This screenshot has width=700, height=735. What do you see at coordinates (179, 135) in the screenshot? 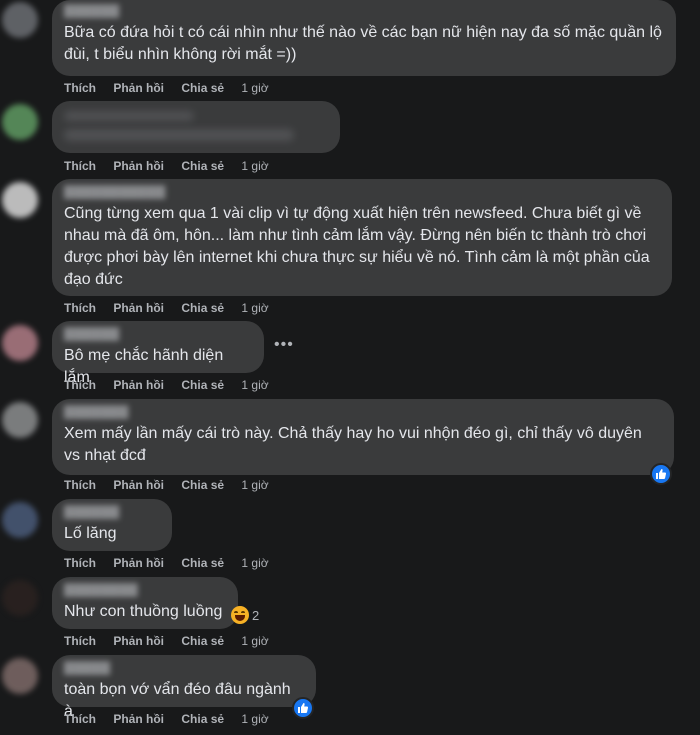
I see `blurred-comment-text` at bounding box center [179, 135].